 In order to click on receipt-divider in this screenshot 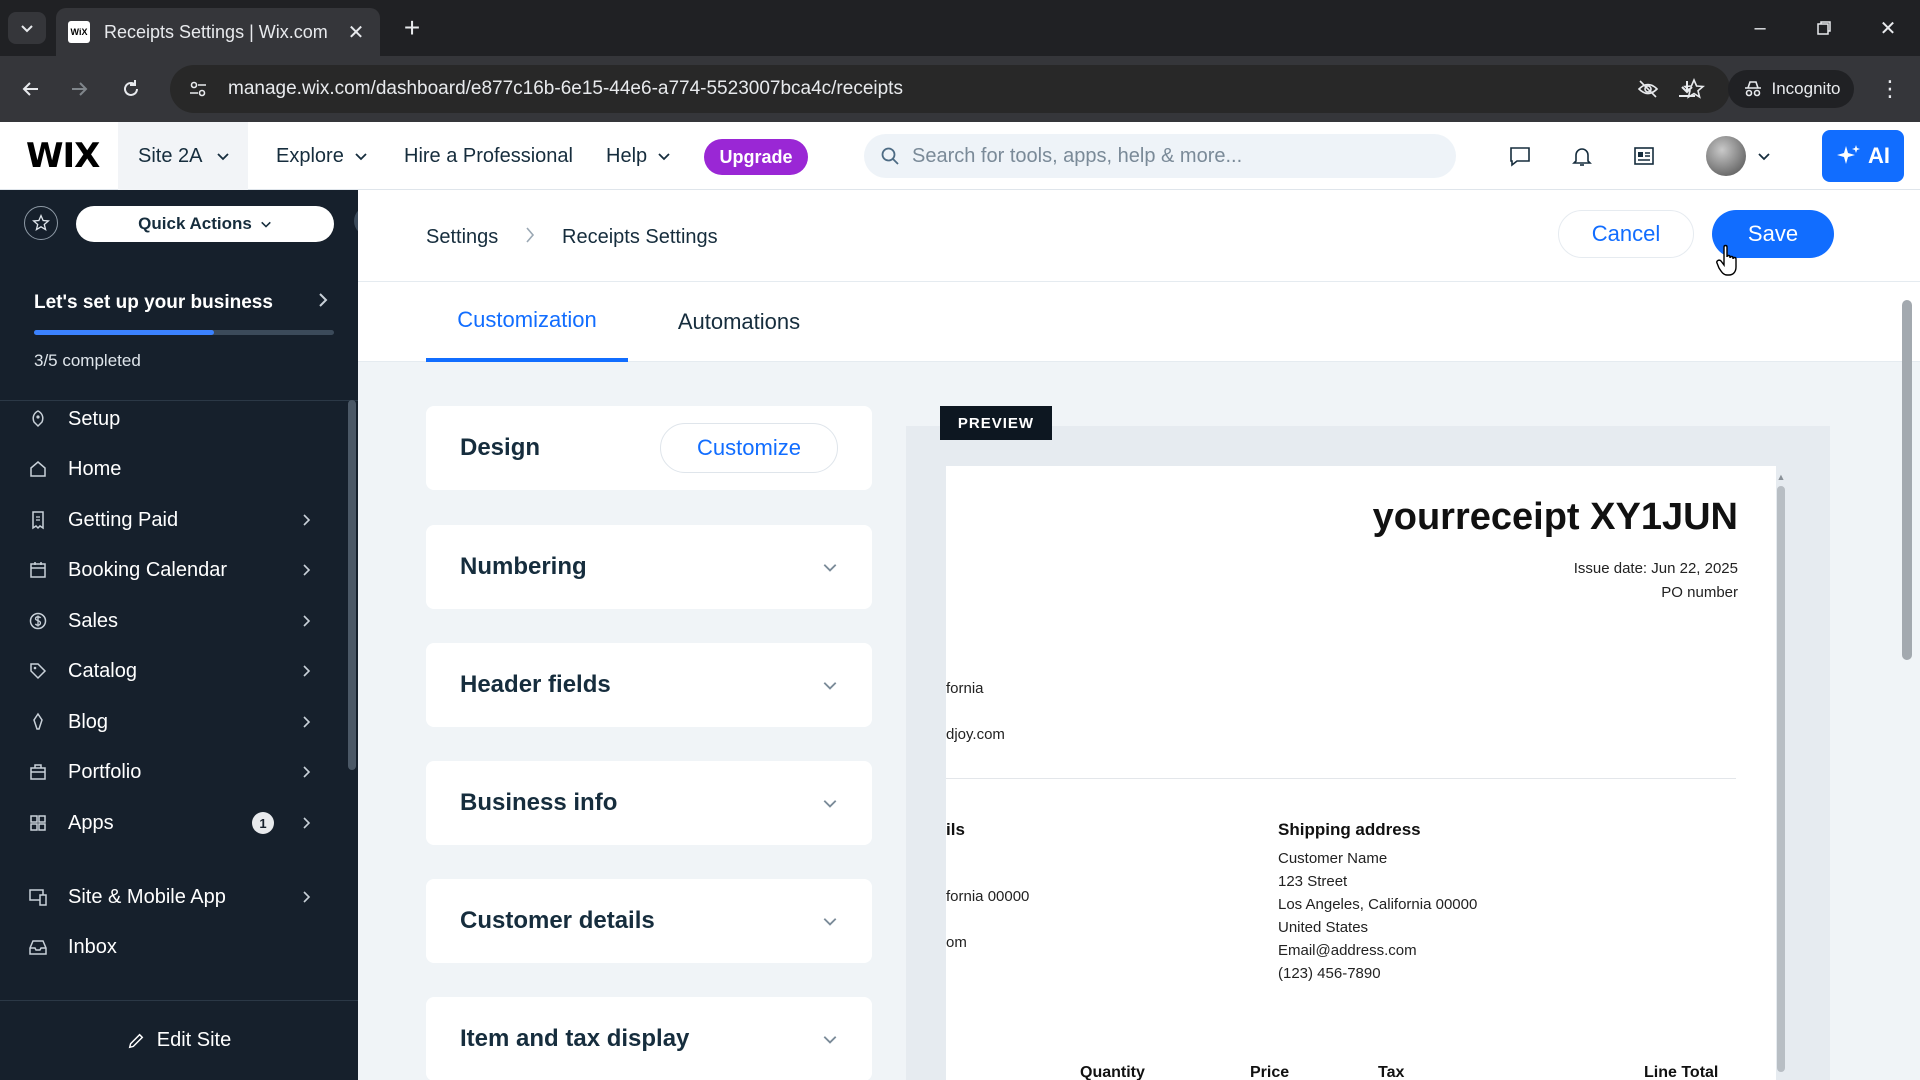, I will do `click(1341, 778)`.